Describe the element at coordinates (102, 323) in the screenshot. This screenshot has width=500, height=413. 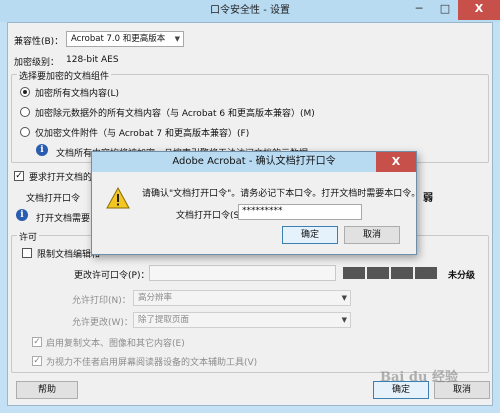
I see `changes-label: 允许更改(W)：` at that location.